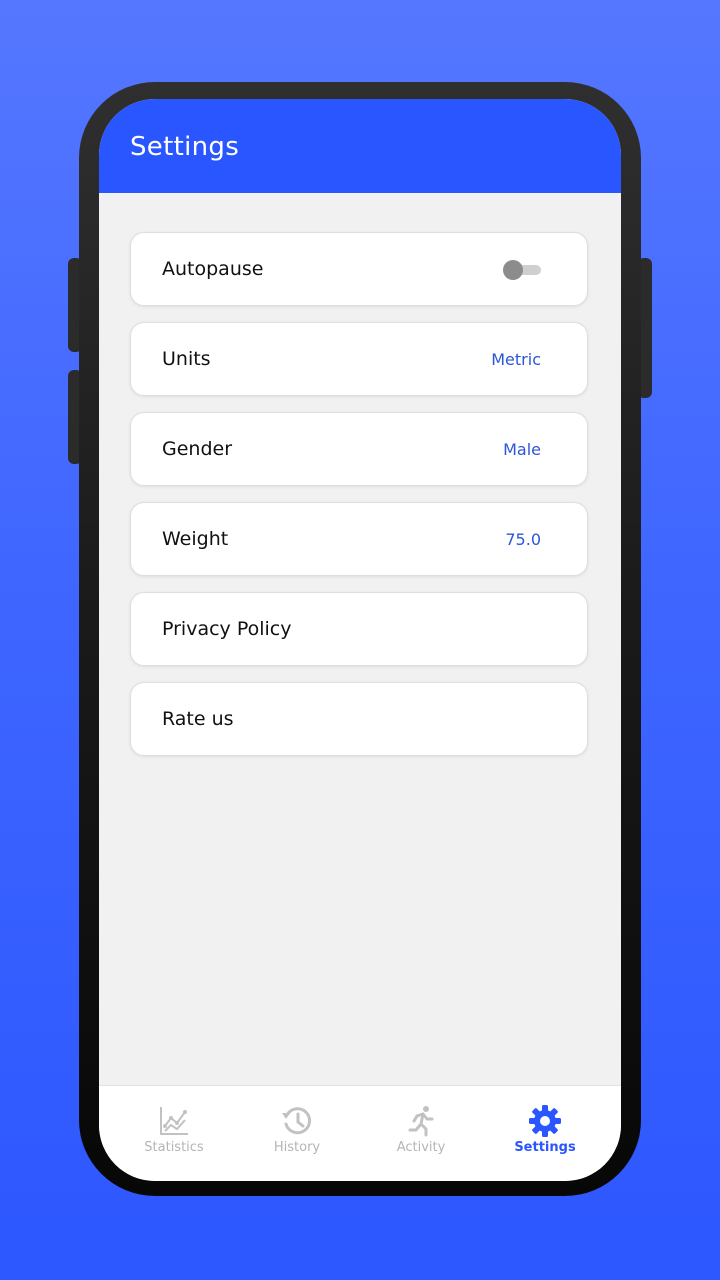  What do you see at coordinates (359, 719) in the screenshot?
I see `settings-row-rate-us: Rate us` at bounding box center [359, 719].